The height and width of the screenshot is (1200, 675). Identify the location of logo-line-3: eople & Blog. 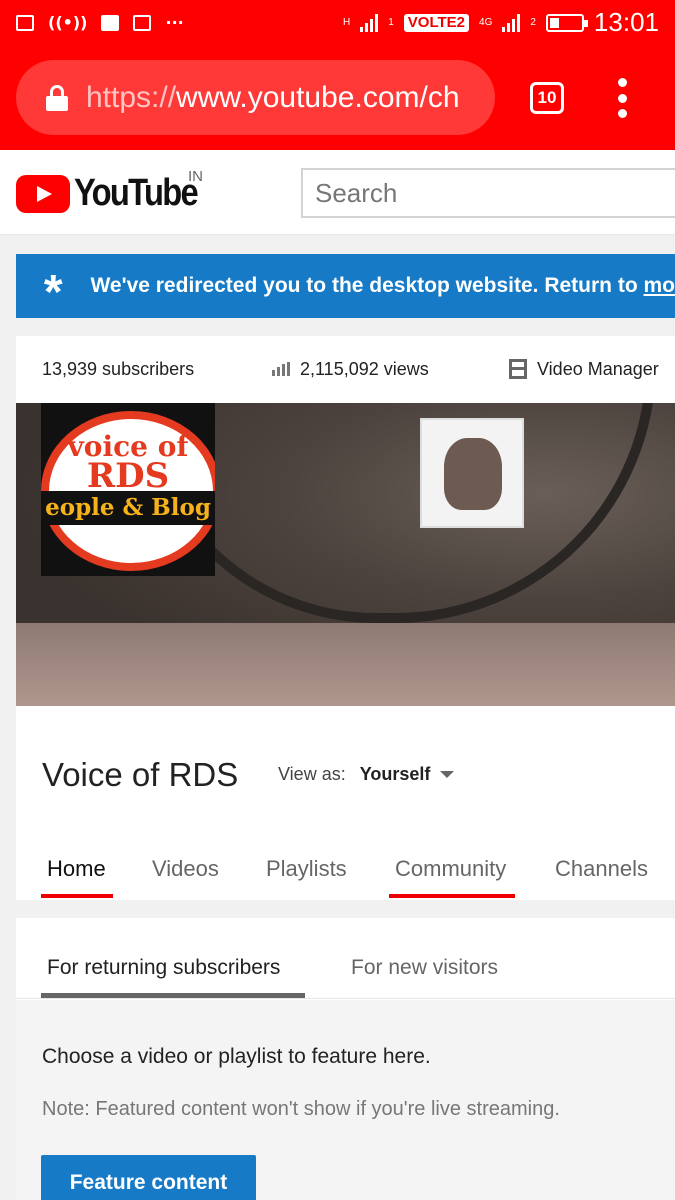
(128, 508).